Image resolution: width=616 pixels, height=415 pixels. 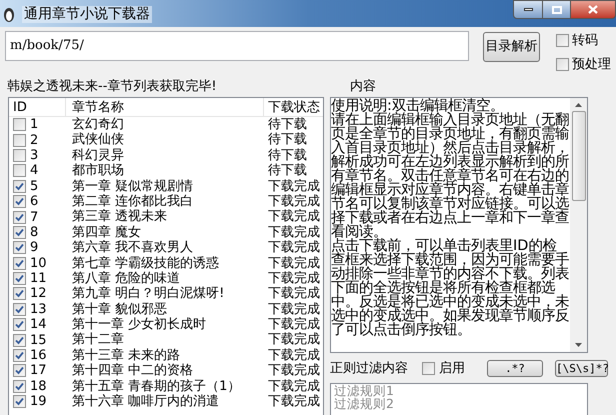 What do you see at coordinates (34, 124) in the screenshot?
I see `table-cell: 1` at bounding box center [34, 124].